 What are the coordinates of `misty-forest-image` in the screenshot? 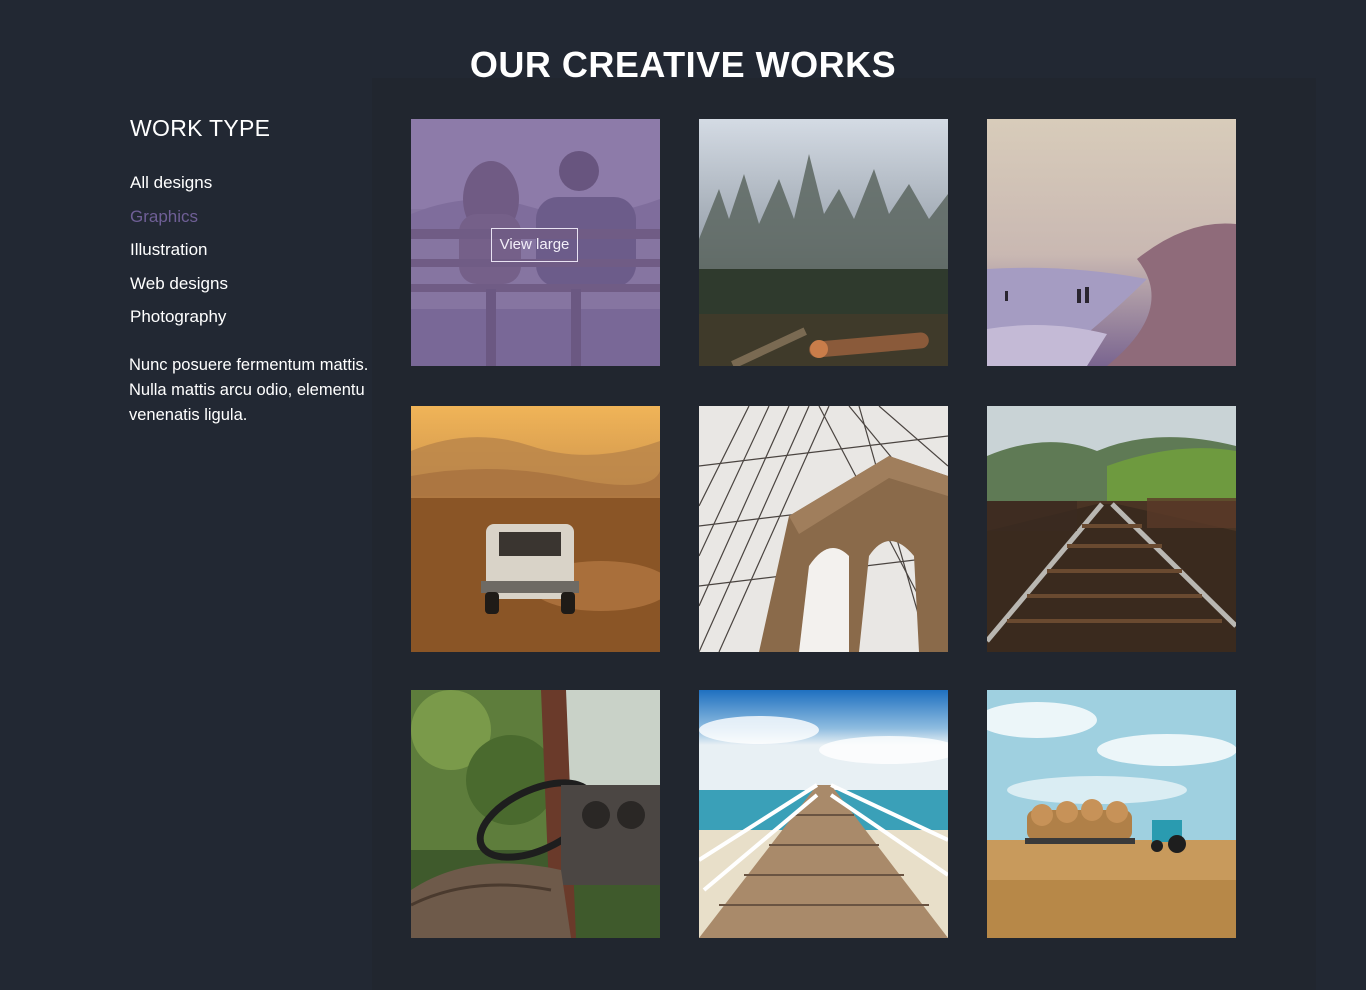 It's located at (823, 242).